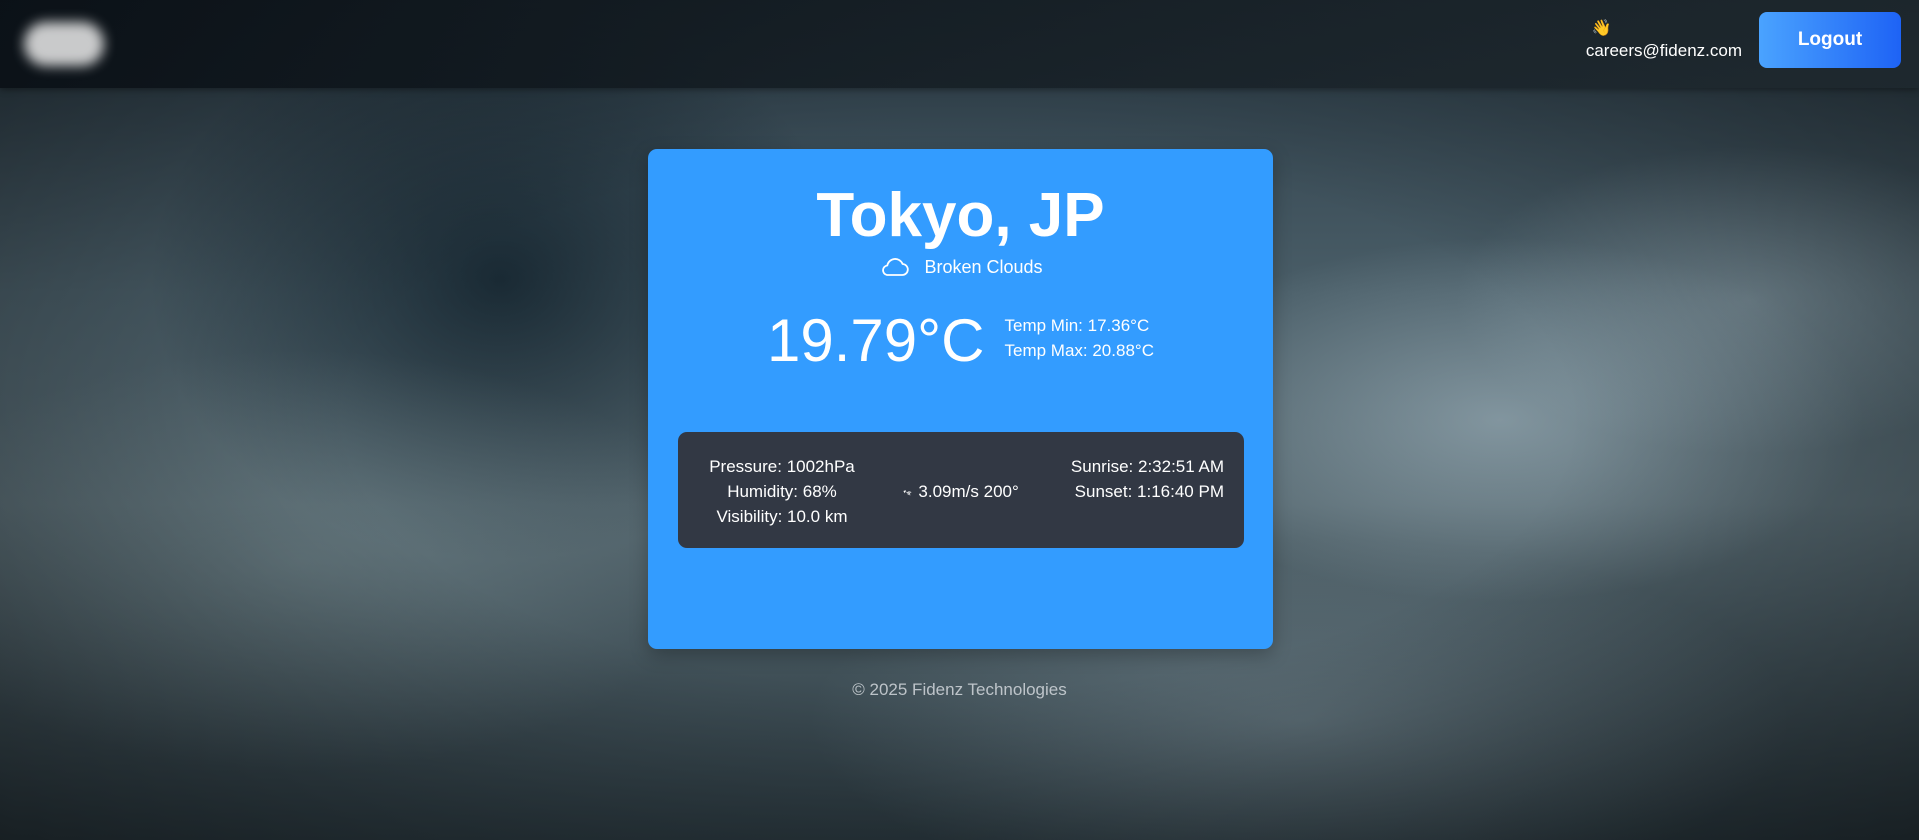 The height and width of the screenshot is (840, 1919). Describe the element at coordinates (876, 340) in the screenshot. I see `current-temperature: 19.79°C` at that location.